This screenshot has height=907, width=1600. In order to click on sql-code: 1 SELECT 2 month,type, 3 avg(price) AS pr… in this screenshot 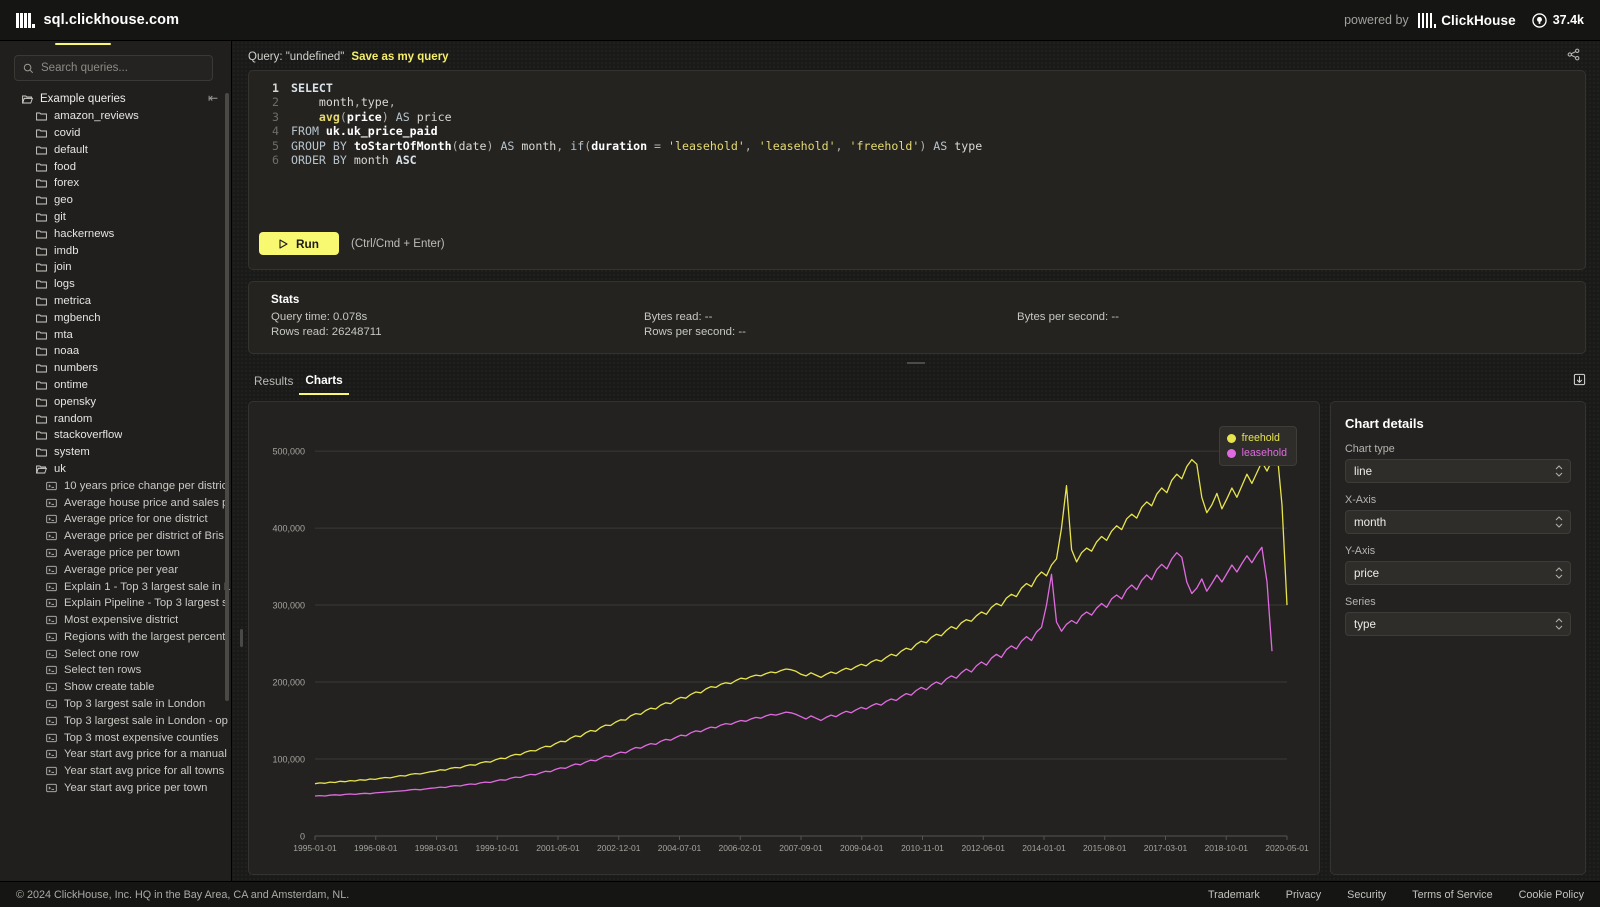, I will do `click(917, 124)`.